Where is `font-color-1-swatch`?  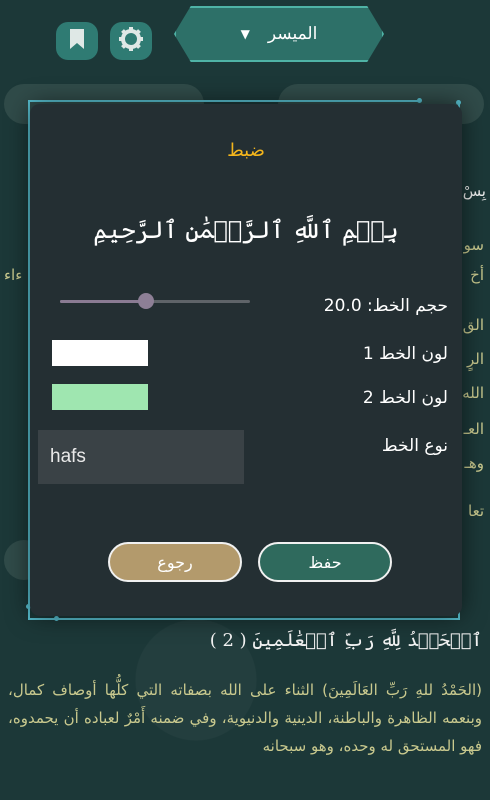
font-color-1-swatch is located at coordinates (100, 353).